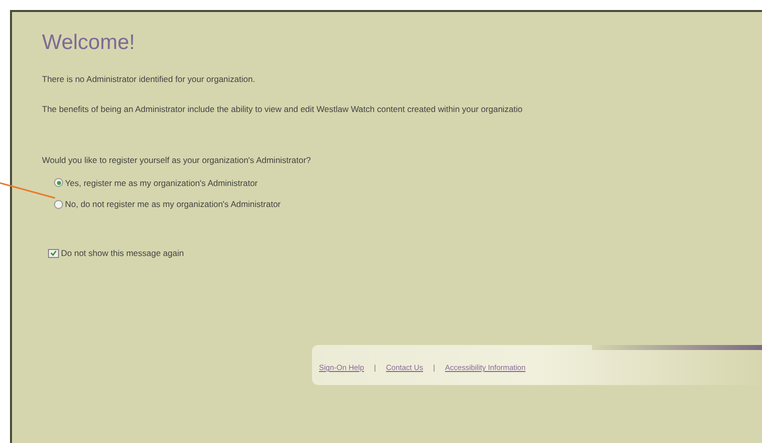 The width and height of the screenshot is (762, 443). I want to click on radio-label: No, do not register me as my organization's Administrator, so click(173, 204).